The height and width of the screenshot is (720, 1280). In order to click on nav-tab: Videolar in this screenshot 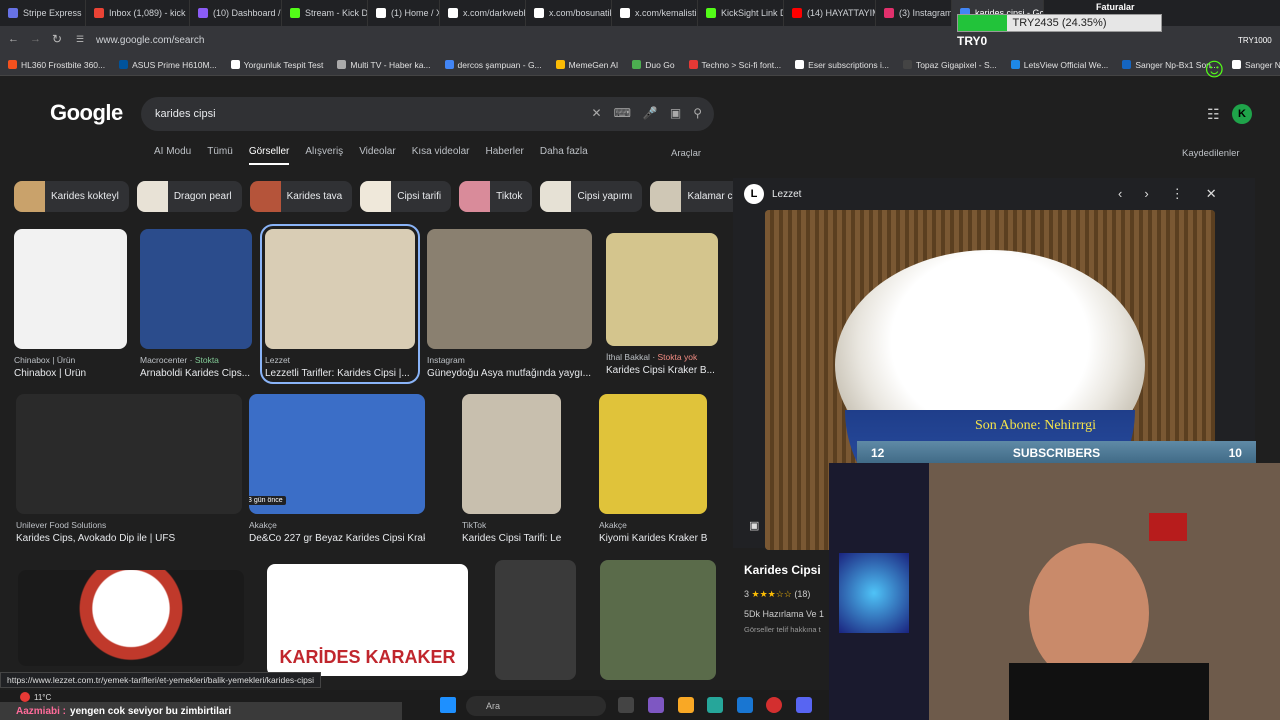, I will do `click(377, 155)`.